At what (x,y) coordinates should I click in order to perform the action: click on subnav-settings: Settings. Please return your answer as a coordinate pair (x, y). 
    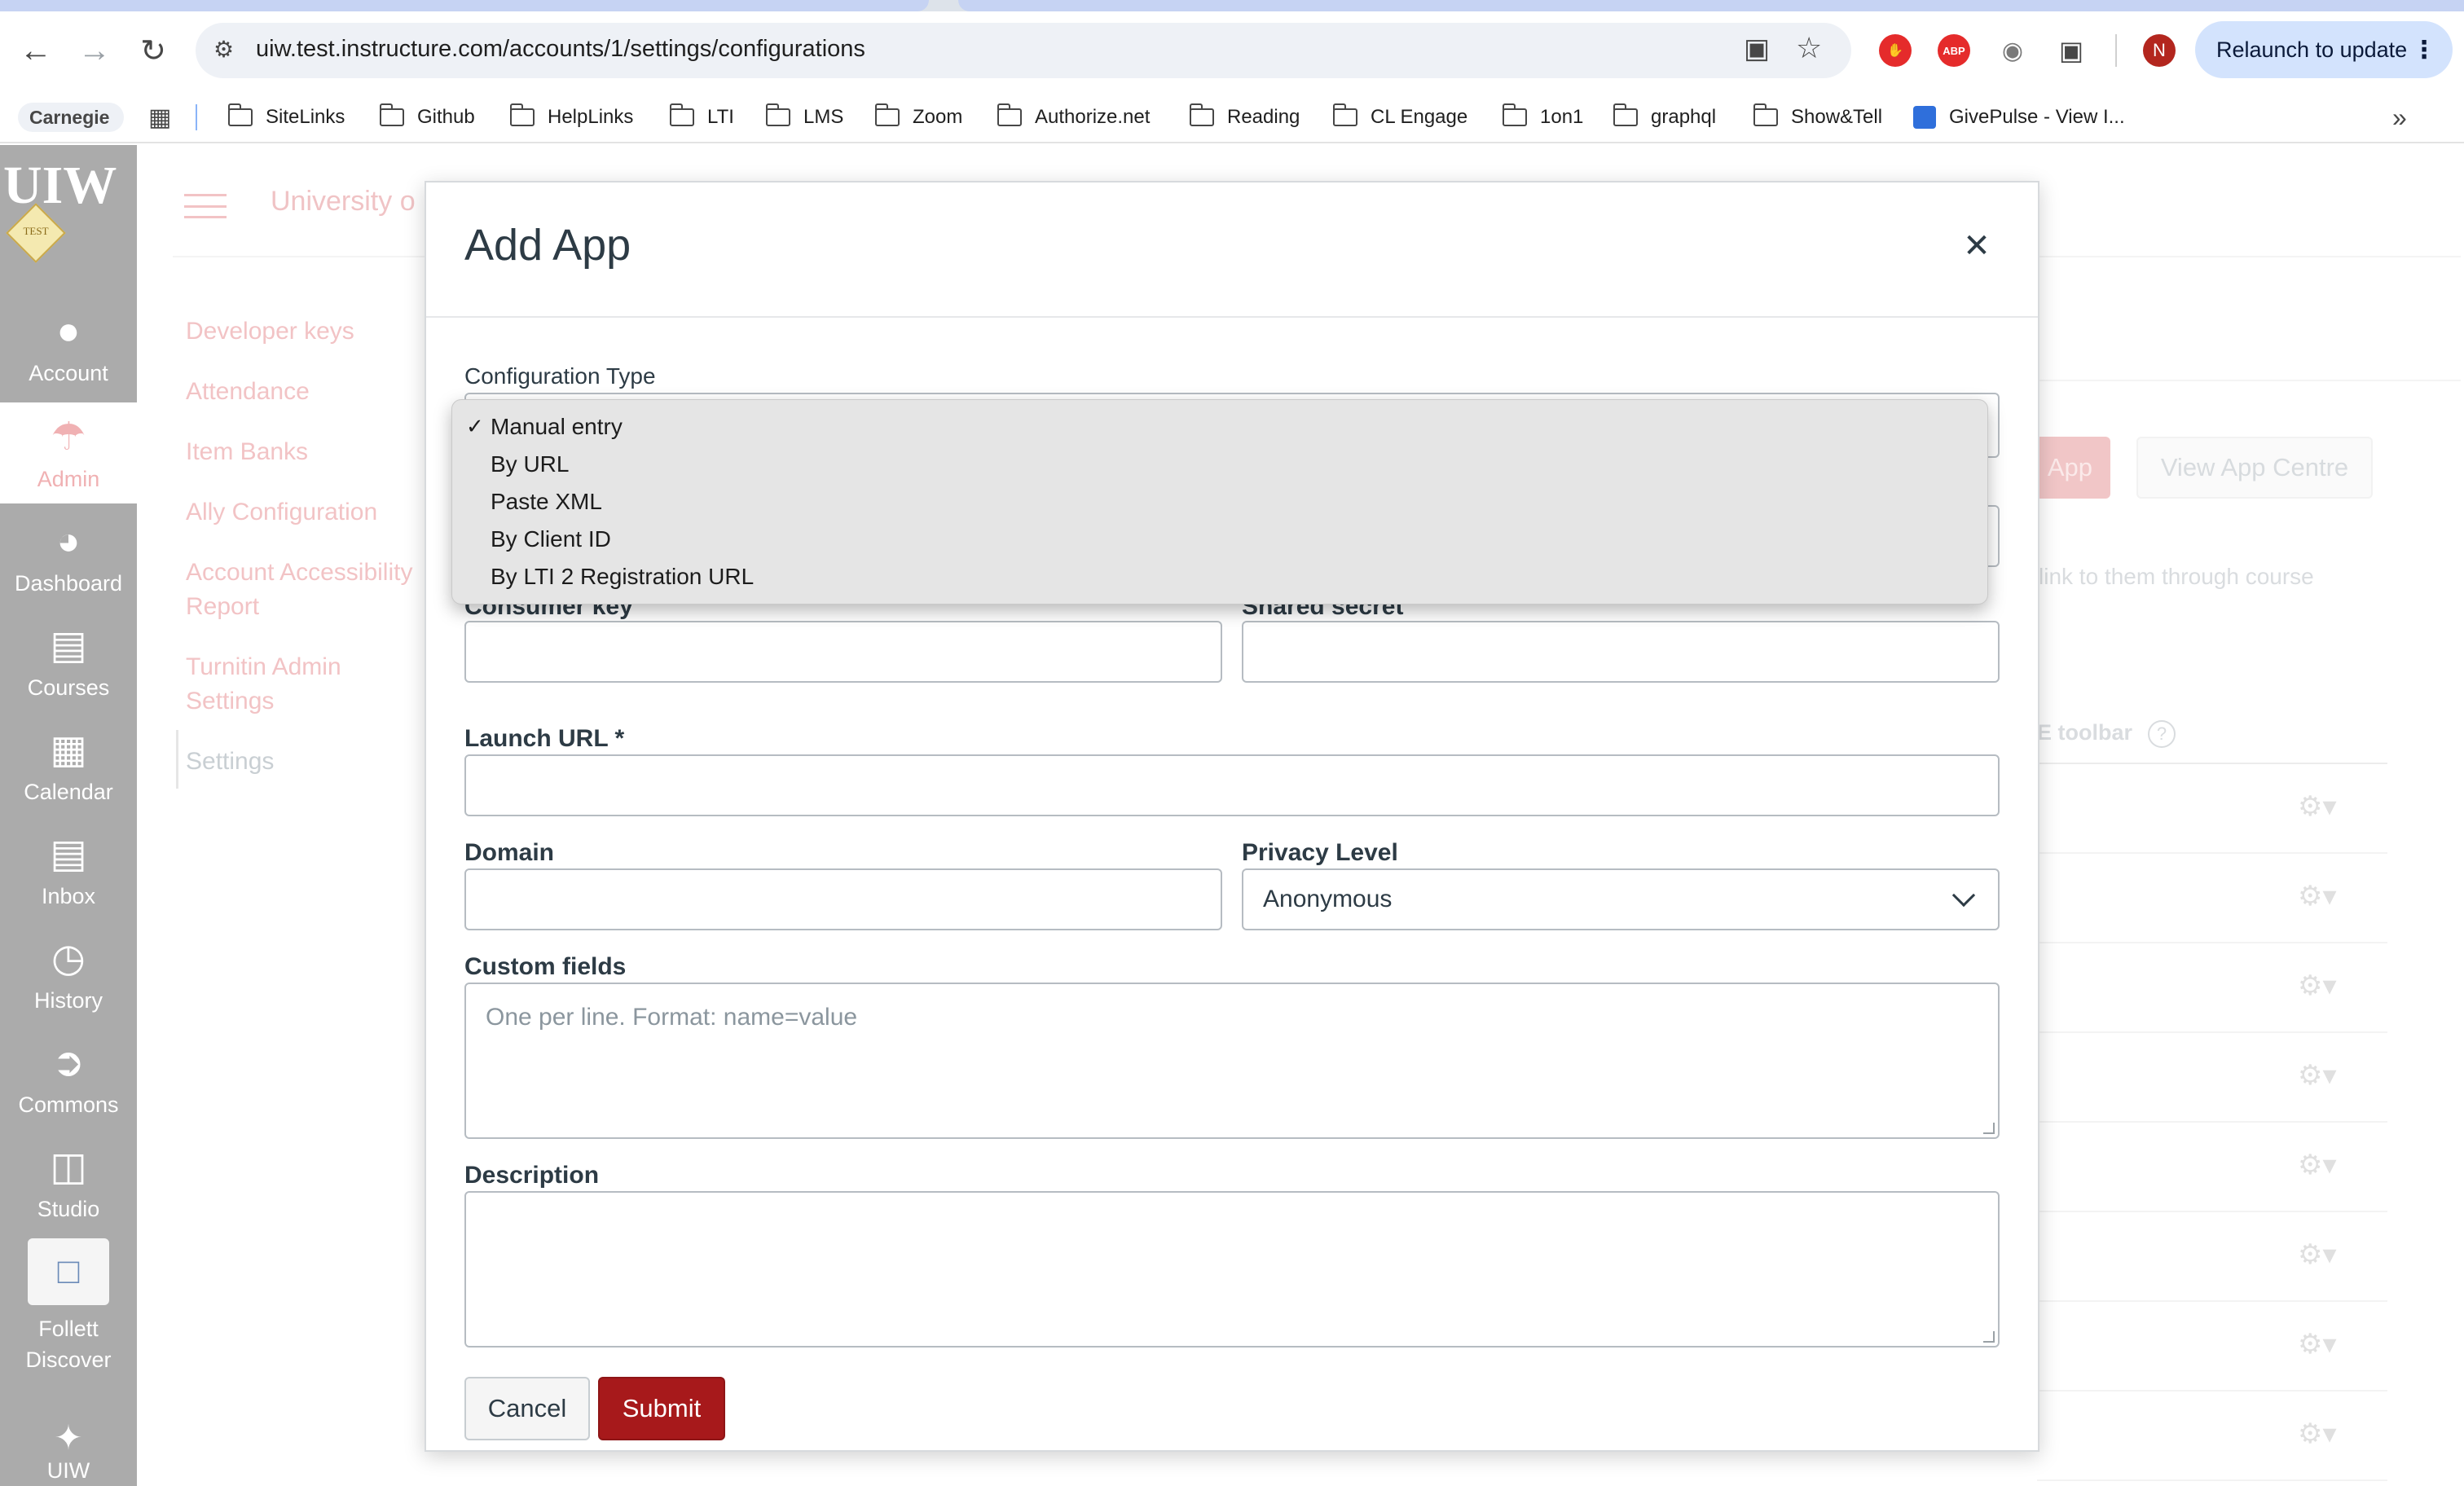
    Looking at the image, I should click on (230, 762).